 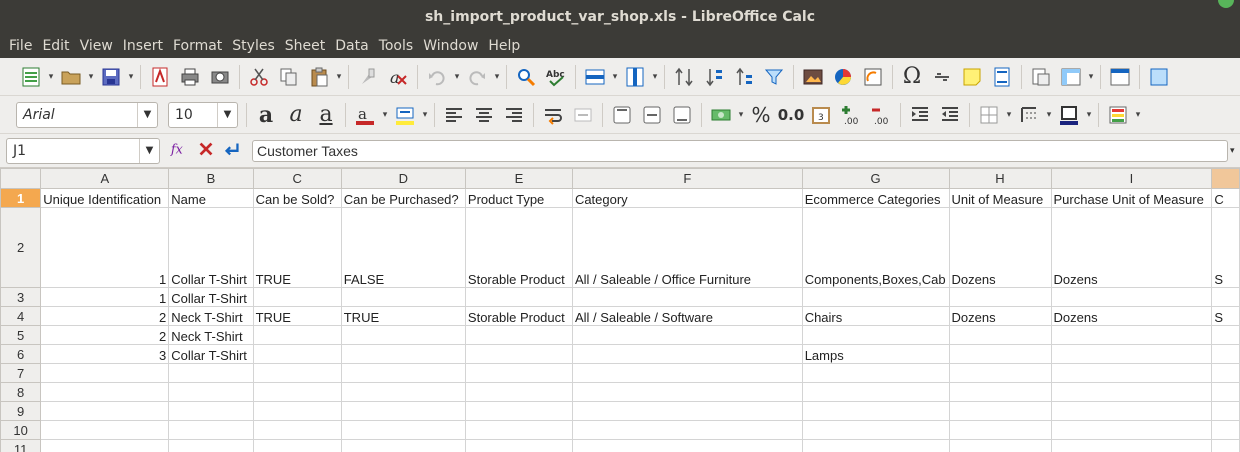 I want to click on italic-icon: a, so click(x=296, y=115).